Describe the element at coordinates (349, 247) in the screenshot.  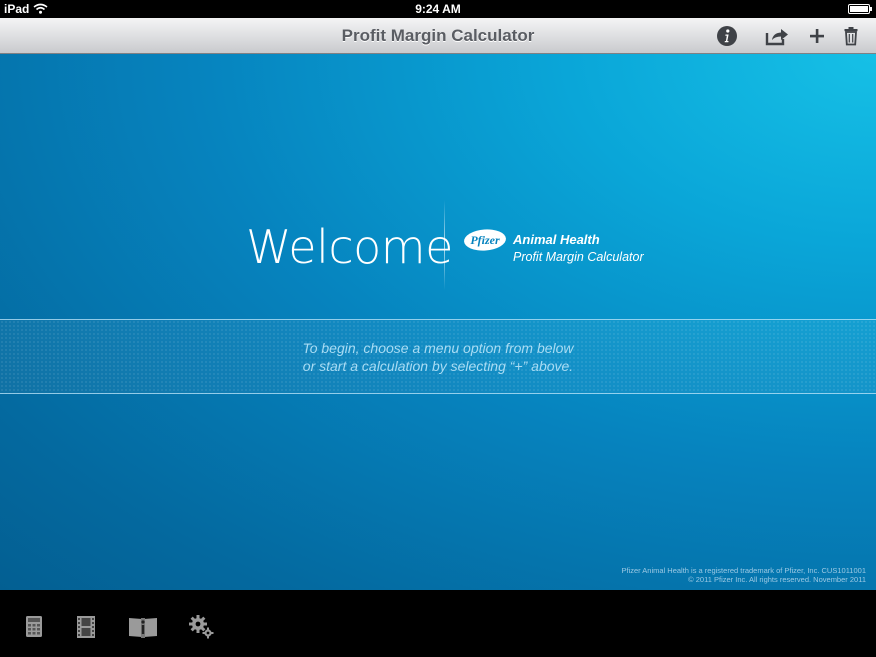
I see `welcome-heading: Welcome` at that location.